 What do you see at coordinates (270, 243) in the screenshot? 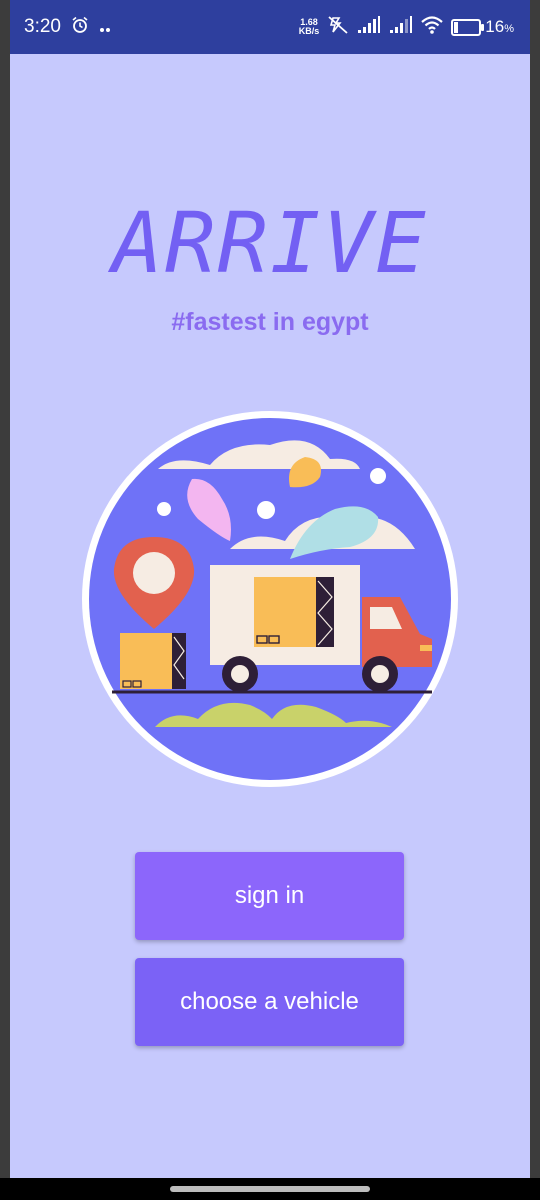
I see `app-title: ARRIVE` at bounding box center [270, 243].